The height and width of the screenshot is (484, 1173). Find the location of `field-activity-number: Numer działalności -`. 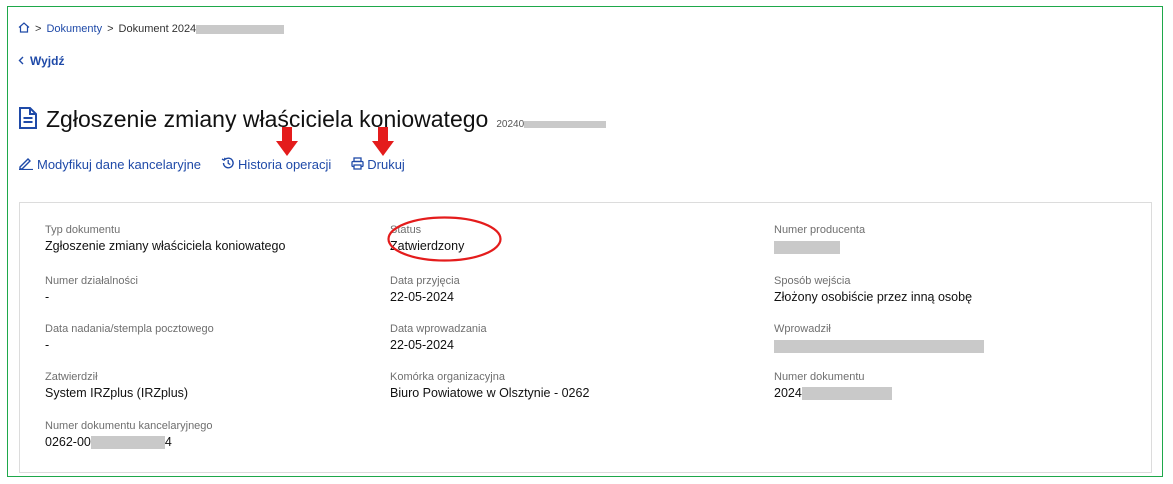

field-activity-number: Numer działalności - is located at coordinates (91, 289).